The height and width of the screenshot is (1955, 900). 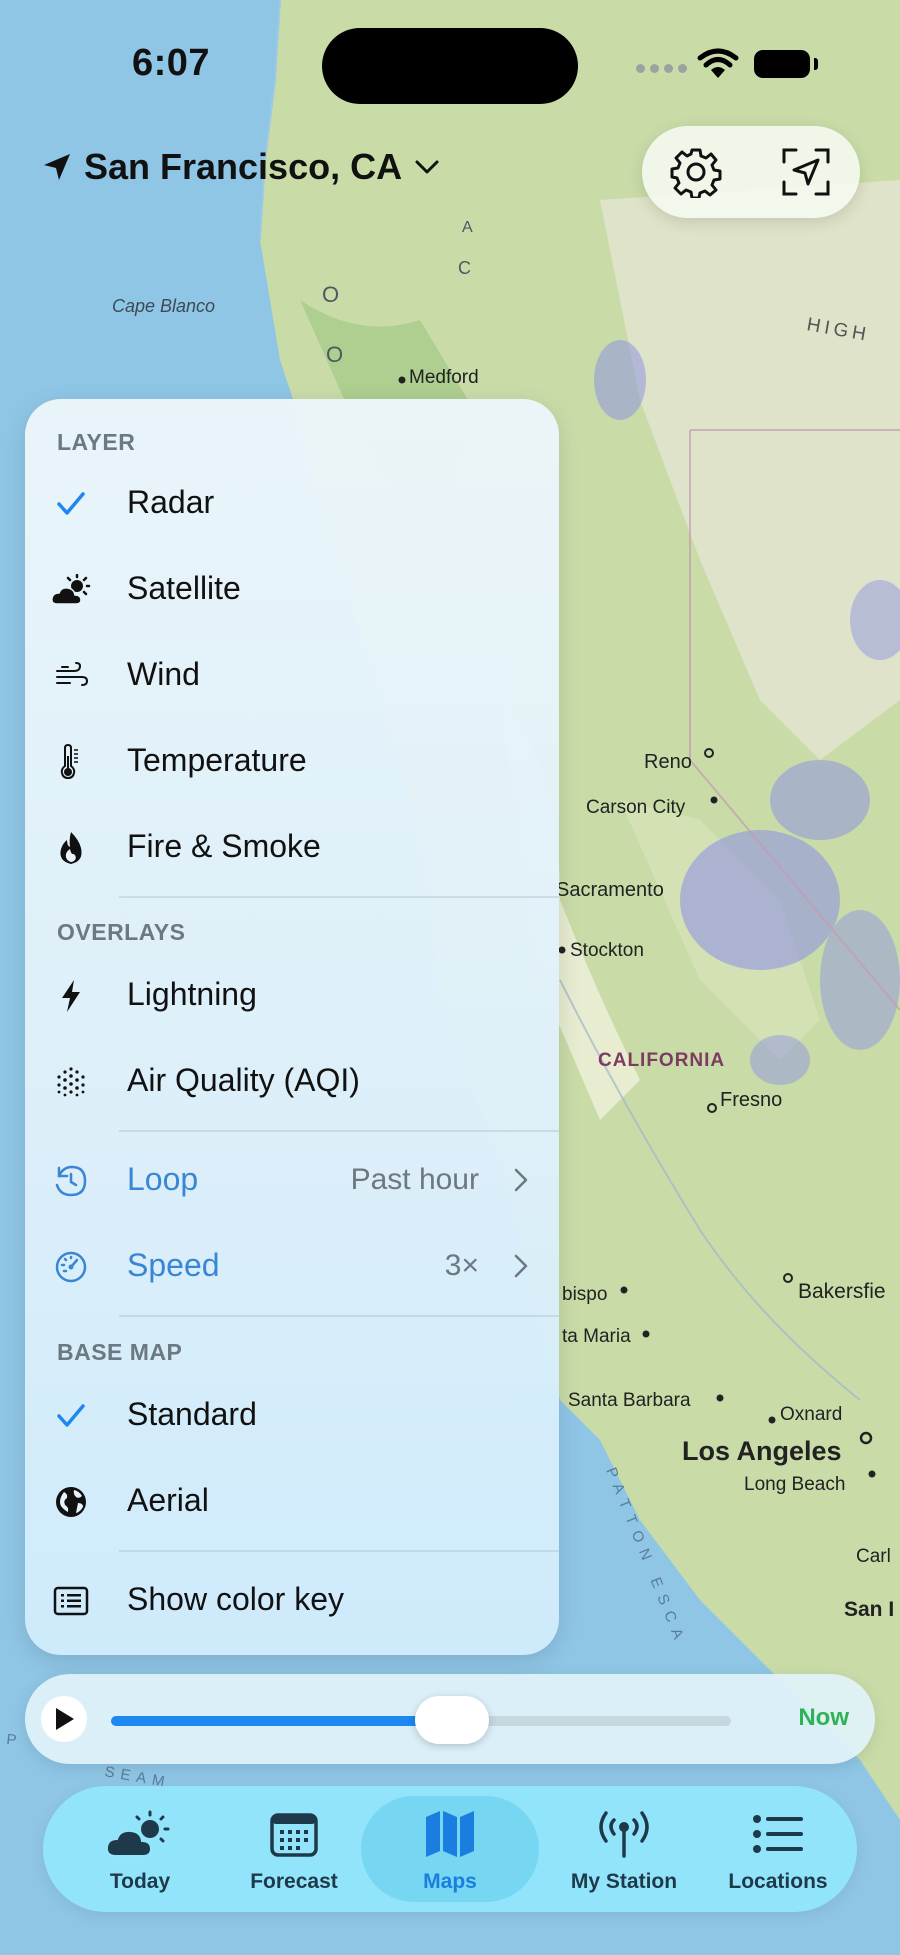 I want to click on list-icon, so click(x=778, y=1834).